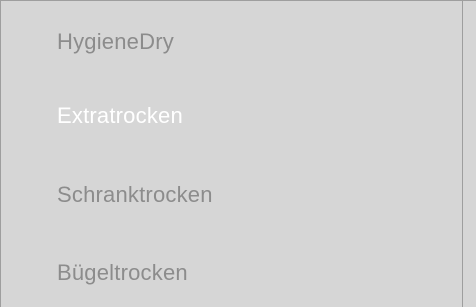  Describe the element at coordinates (120, 116) in the screenshot. I see `menu-item-extratrocken-selected: Extratrocken` at that location.